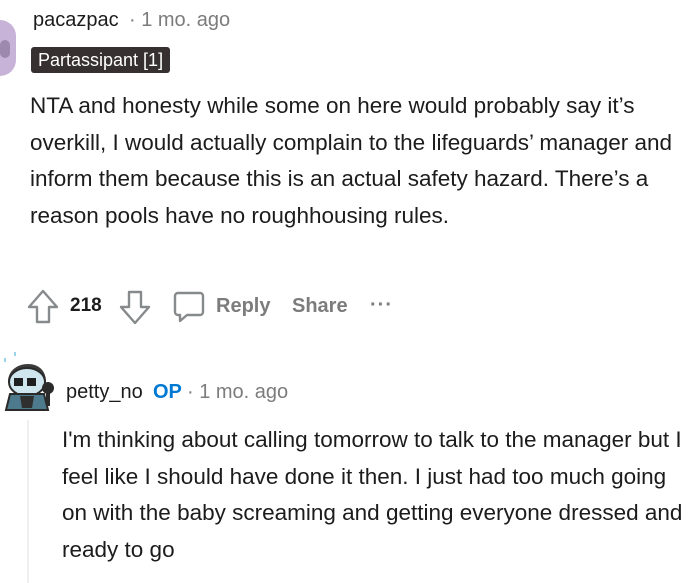 This screenshot has height=583, width=700. What do you see at coordinates (101, 60) in the screenshot?
I see `user-flair: Partassipant [1]` at bounding box center [101, 60].